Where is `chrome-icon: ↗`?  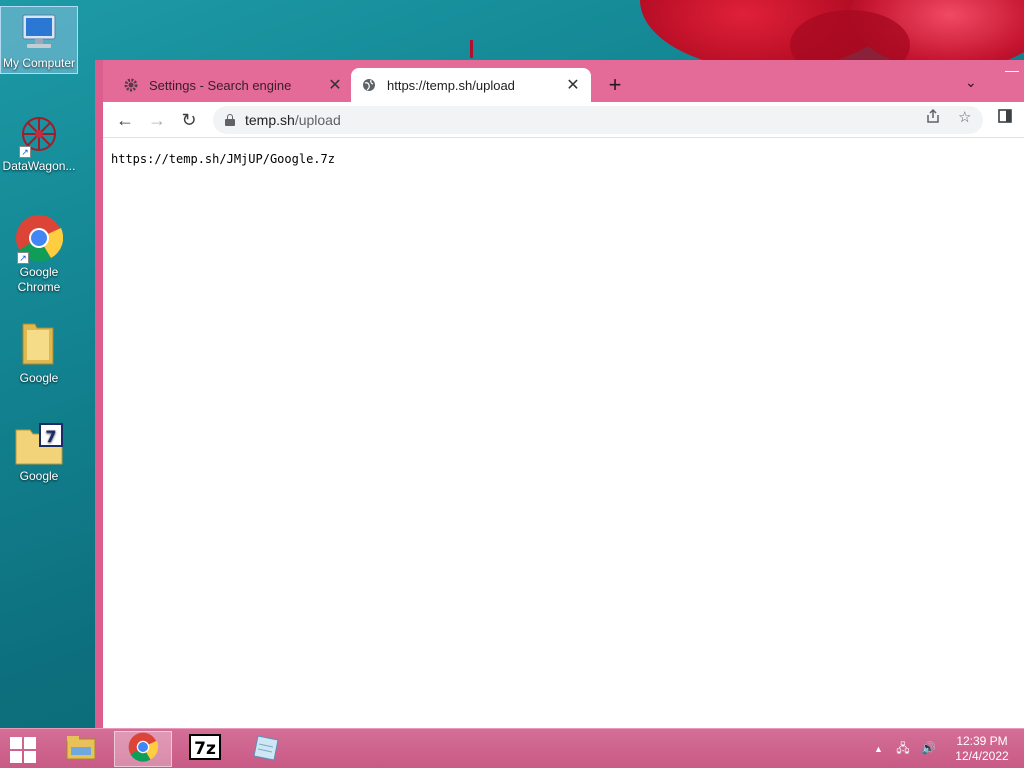 chrome-icon: ↗ is located at coordinates (39, 239).